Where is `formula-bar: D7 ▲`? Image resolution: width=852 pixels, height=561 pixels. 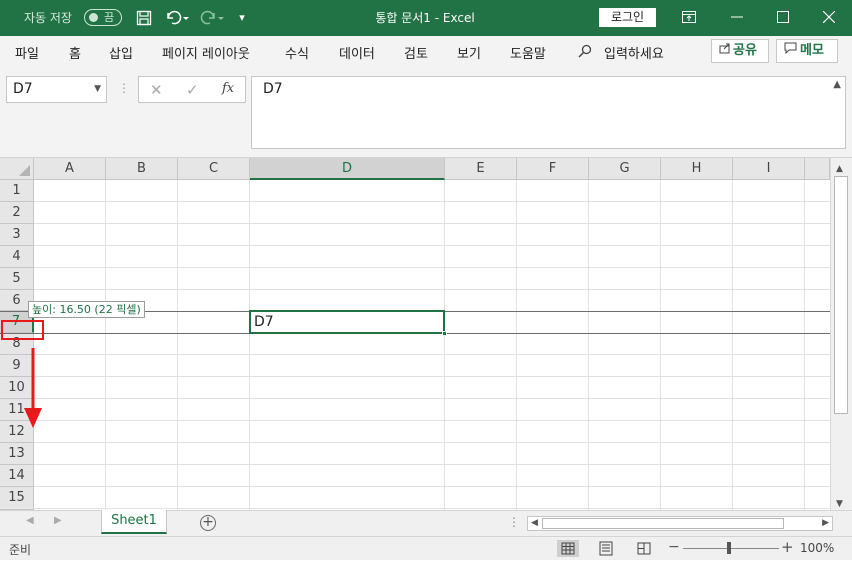
formula-bar: D7 ▲ is located at coordinates (548, 112).